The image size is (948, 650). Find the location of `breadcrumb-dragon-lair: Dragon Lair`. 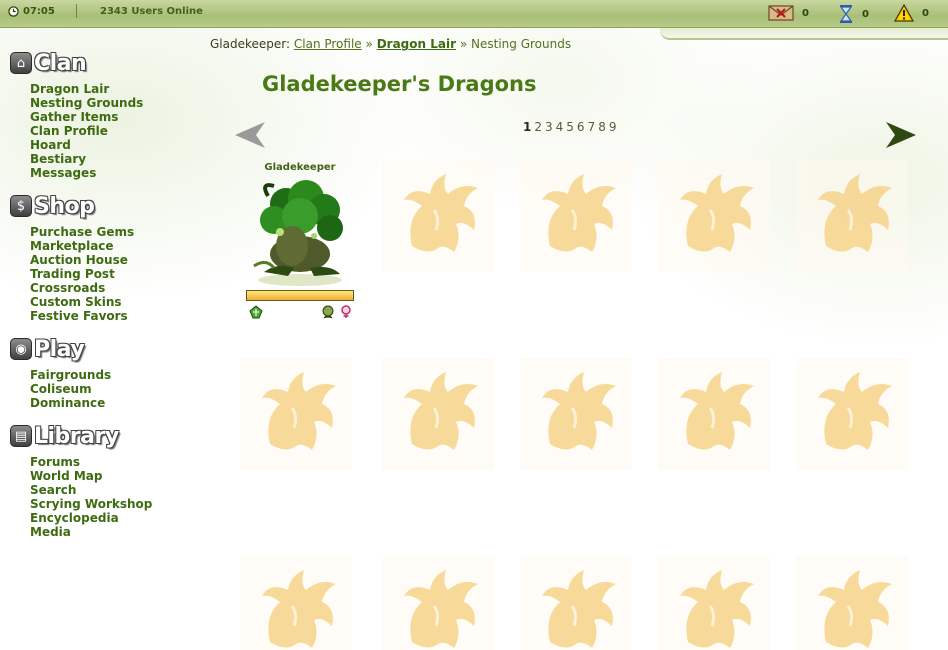

breadcrumb-dragon-lair: Dragon Lair is located at coordinates (416, 44).